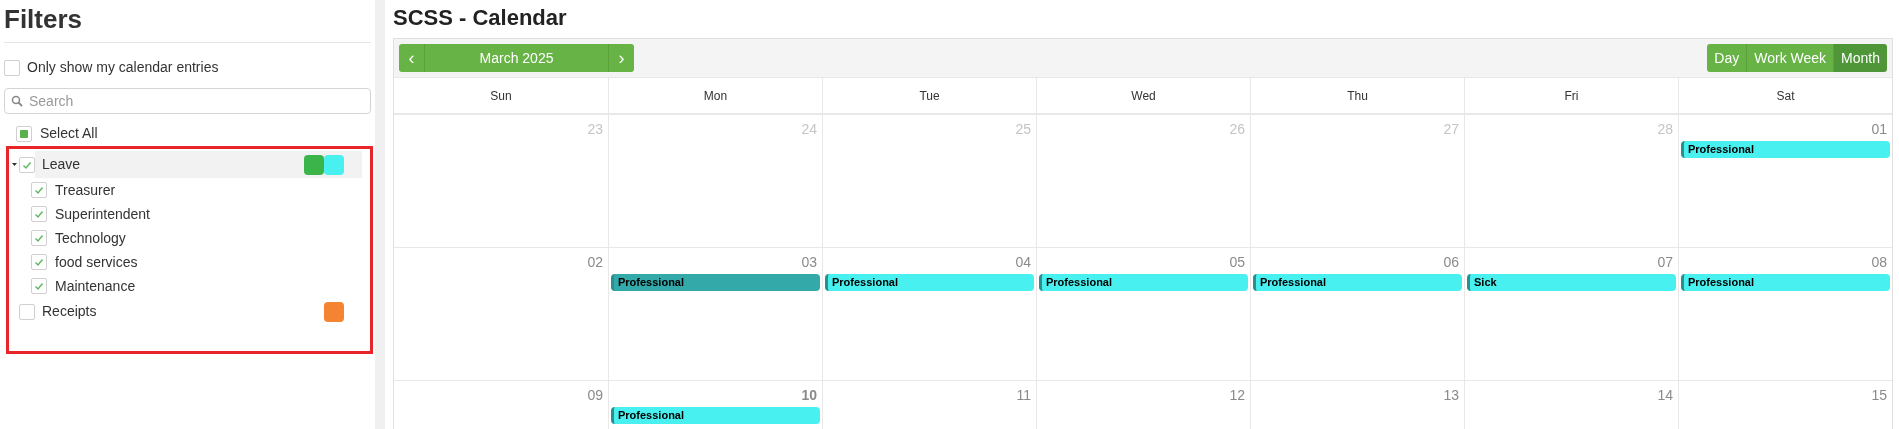  I want to click on checkbox-label: Select All, so click(69, 133).